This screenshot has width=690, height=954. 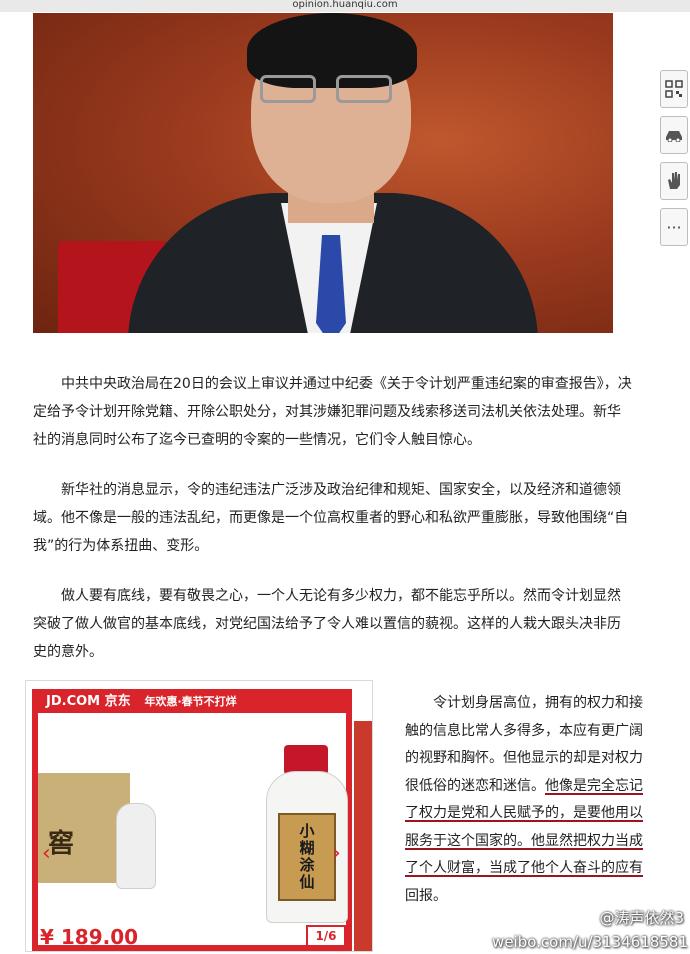 What do you see at coordinates (674, 89) in the screenshot?
I see `qr-code-icon` at bounding box center [674, 89].